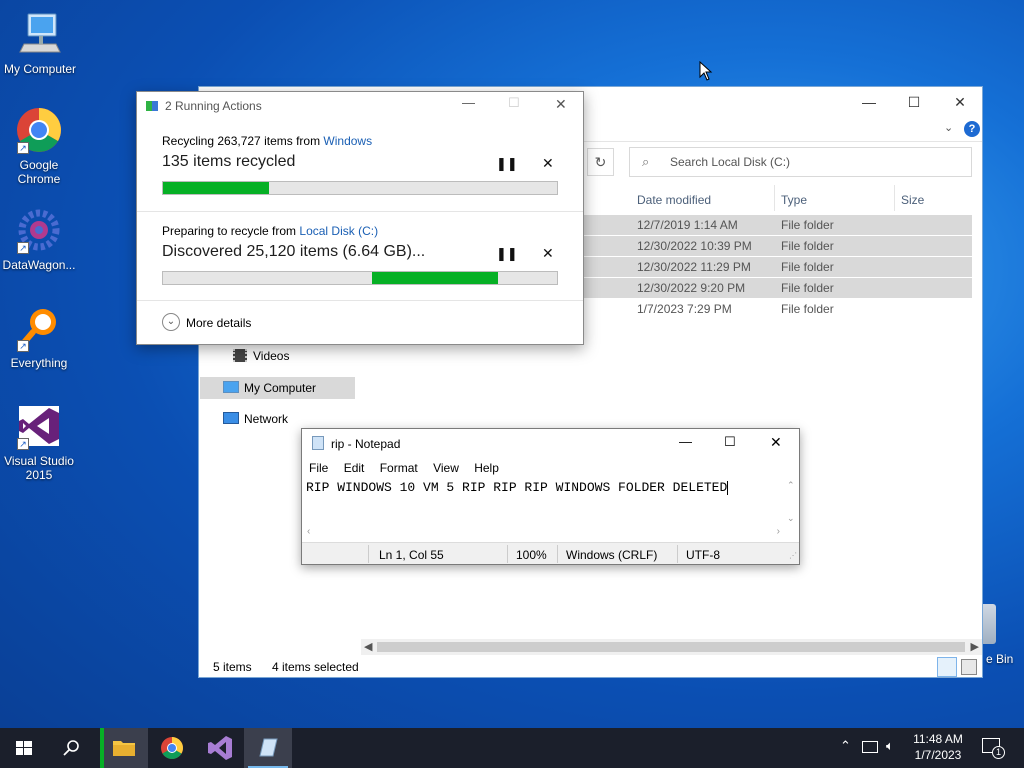  What do you see at coordinates (775, 225) in the screenshot?
I see `table-row: 12/7/2019 1:14 AM File folder` at bounding box center [775, 225].